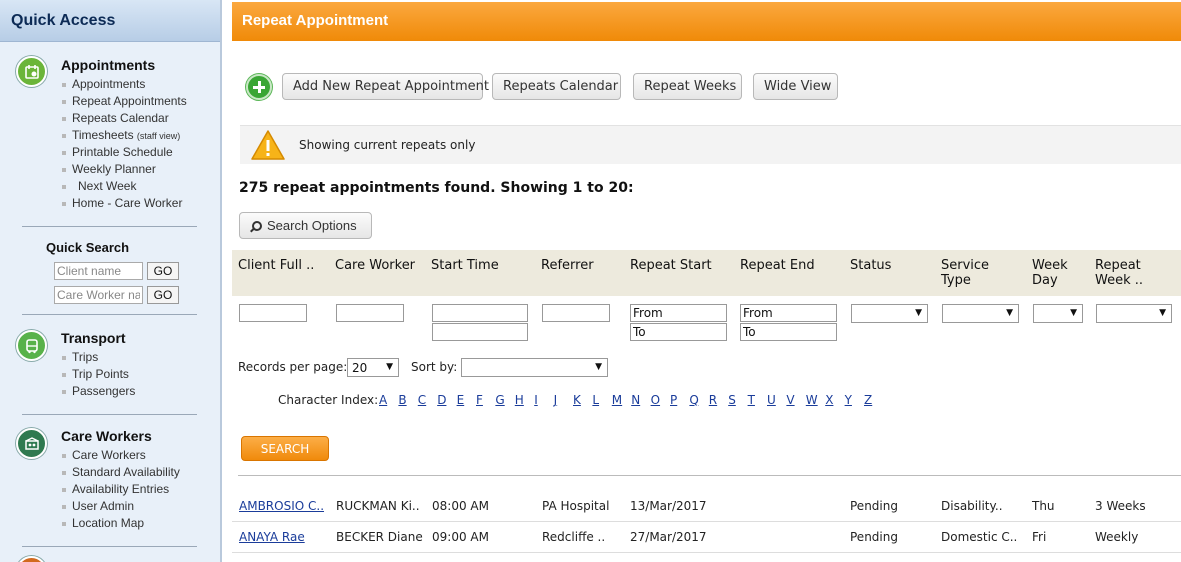 The image size is (1181, 562). What do you see at coordinates (1058, 313) in the screenshot?
I see `filter-week-day-select: ▼` at bounding box center [1058, 313].